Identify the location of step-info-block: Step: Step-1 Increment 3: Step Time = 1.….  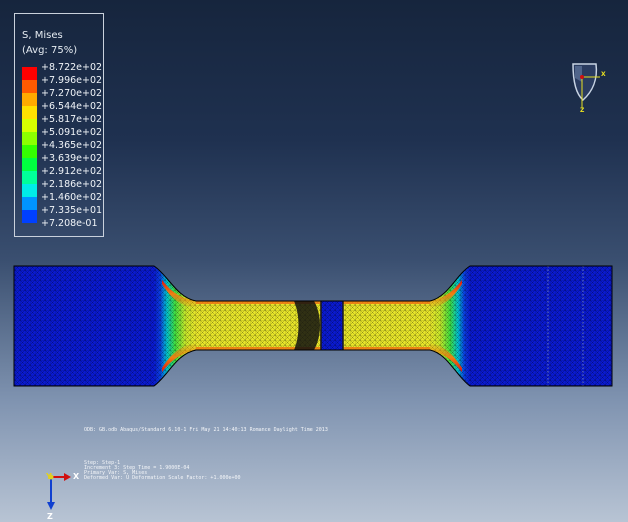
(162, 471).